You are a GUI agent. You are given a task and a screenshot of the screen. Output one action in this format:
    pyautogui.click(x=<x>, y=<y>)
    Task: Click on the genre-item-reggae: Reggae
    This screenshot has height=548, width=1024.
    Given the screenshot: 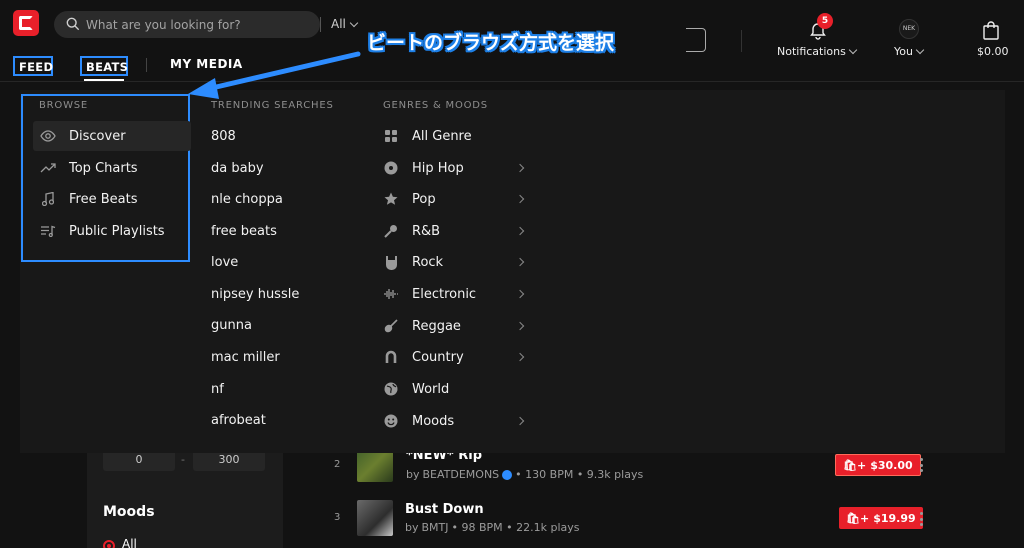 What is the action you would take?
    pyautogui.click(x=455, y=326)
    